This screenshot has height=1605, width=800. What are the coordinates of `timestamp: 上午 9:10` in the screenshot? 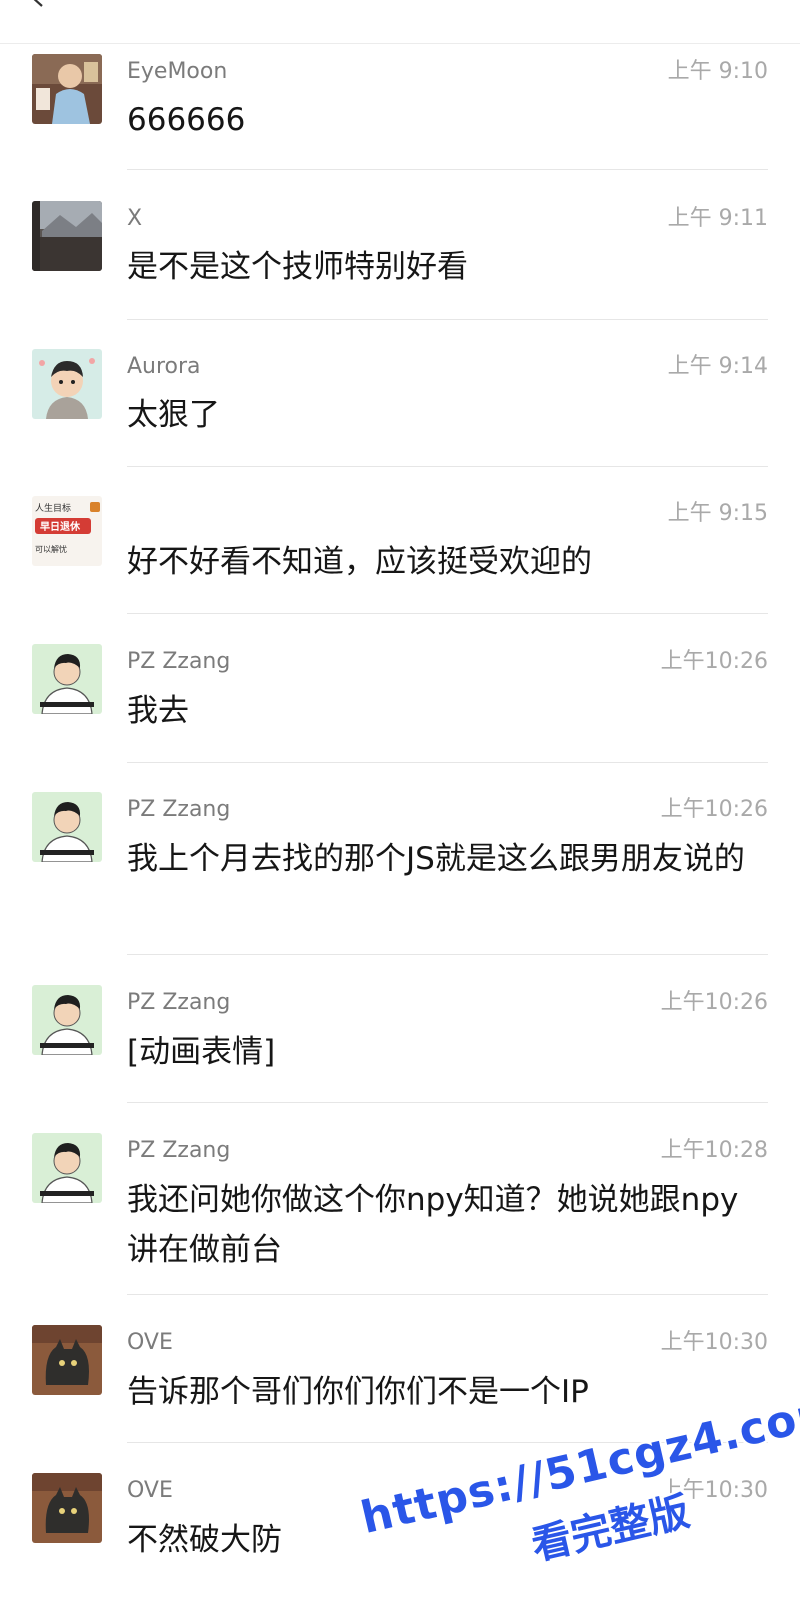 It's located at (717, 71).